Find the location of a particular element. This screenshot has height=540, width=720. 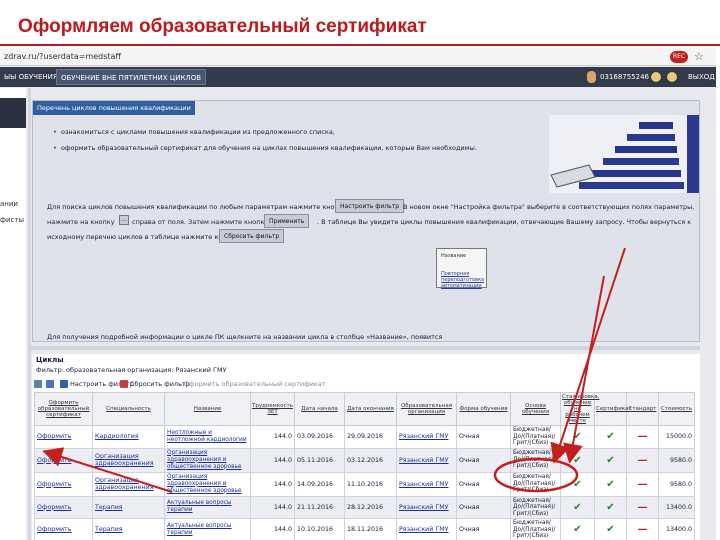

books-illustration is located at coordinates (624, 154).